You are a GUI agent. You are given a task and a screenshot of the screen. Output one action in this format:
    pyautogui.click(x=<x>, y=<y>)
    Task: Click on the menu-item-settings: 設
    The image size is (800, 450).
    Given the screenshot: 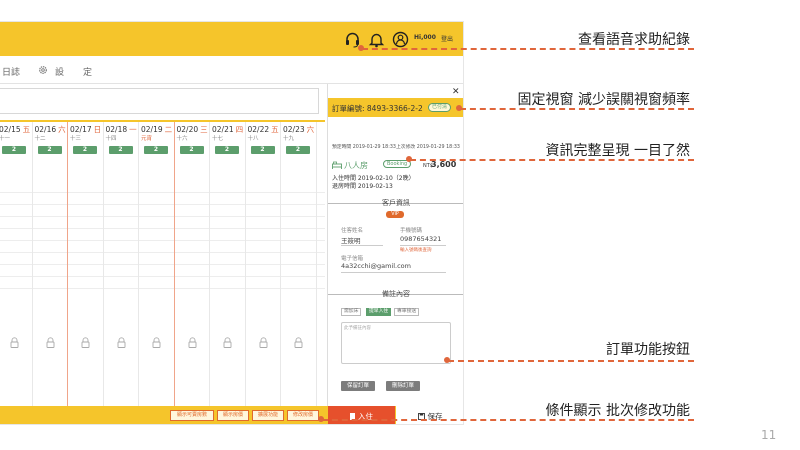 What is the action you would take?
    pyautogui.click(x=59, y=71)
    